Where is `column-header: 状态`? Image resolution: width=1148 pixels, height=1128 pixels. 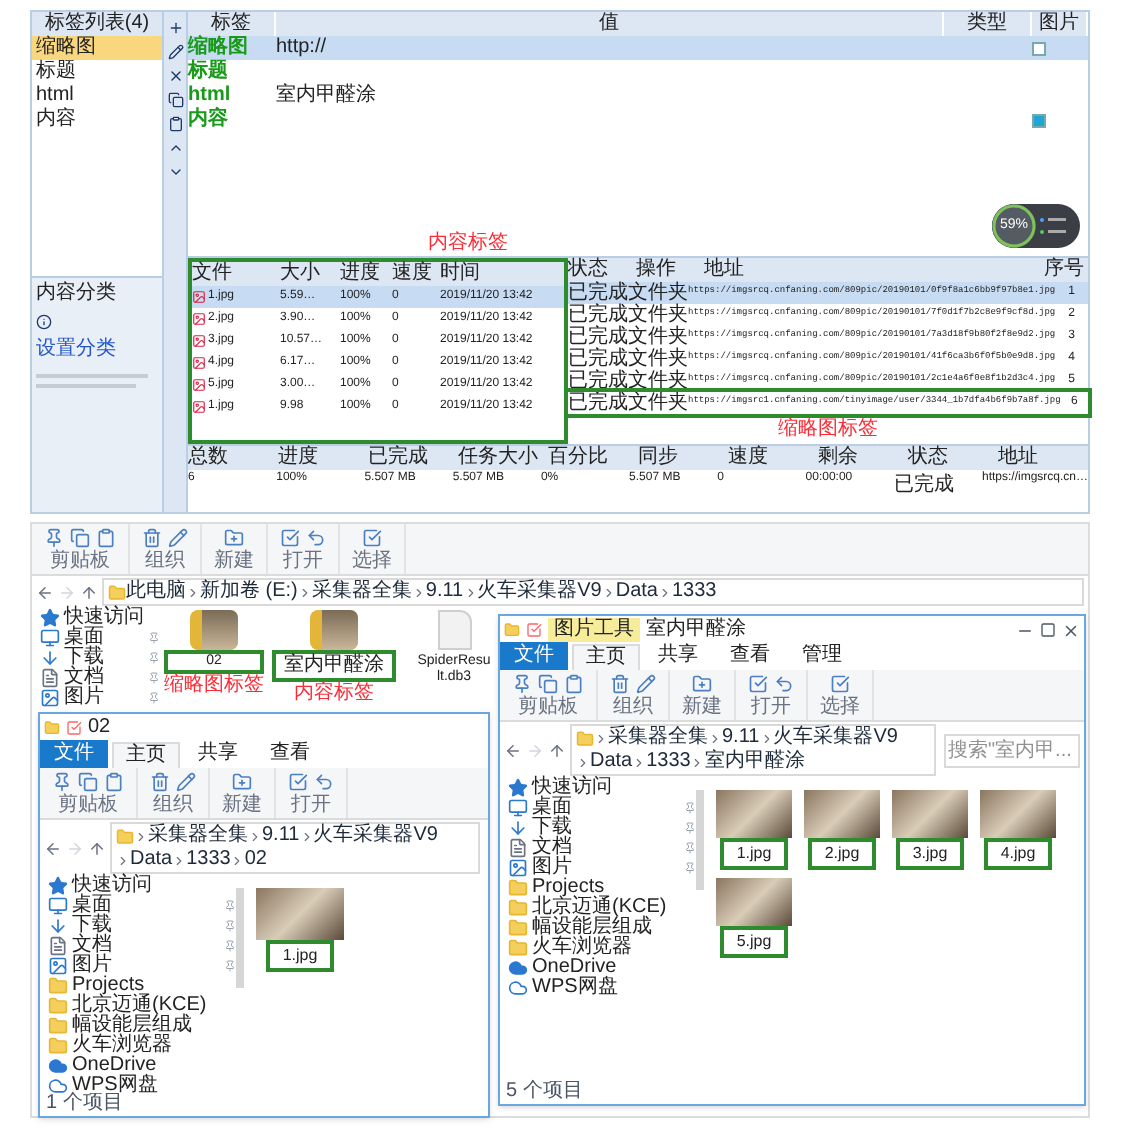 column-header: 状态 is located at coordinates (602, 270).